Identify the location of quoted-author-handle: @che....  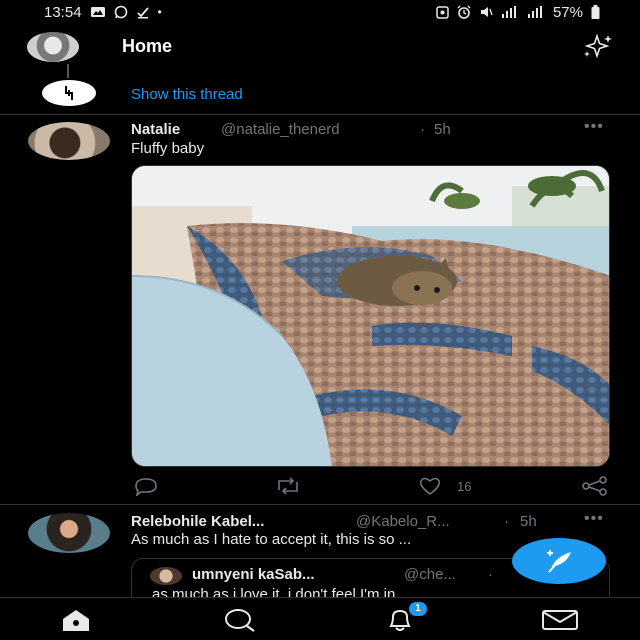
(430, 574).